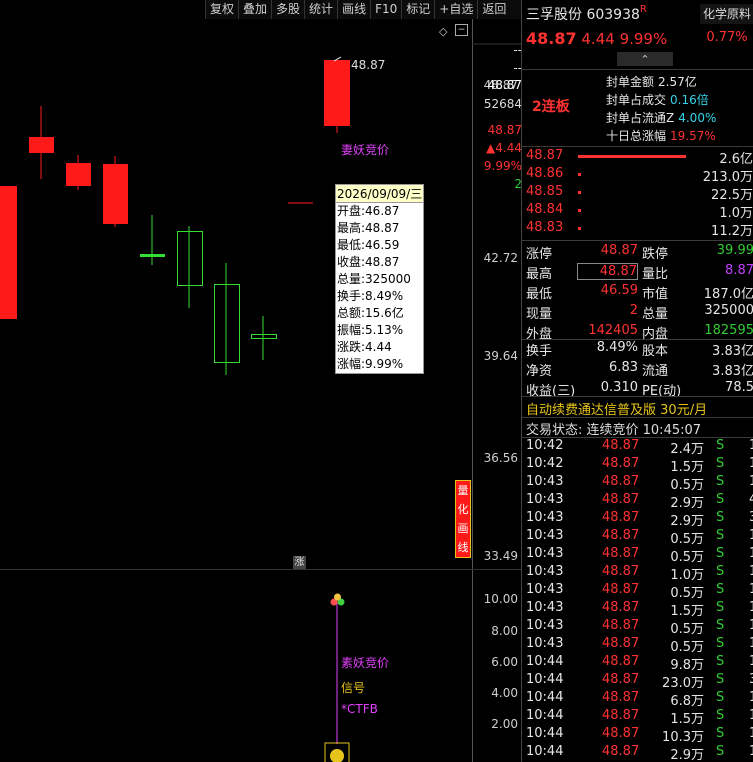  I want to click on quant-draw-button: 量化画线, so click(463, 519).